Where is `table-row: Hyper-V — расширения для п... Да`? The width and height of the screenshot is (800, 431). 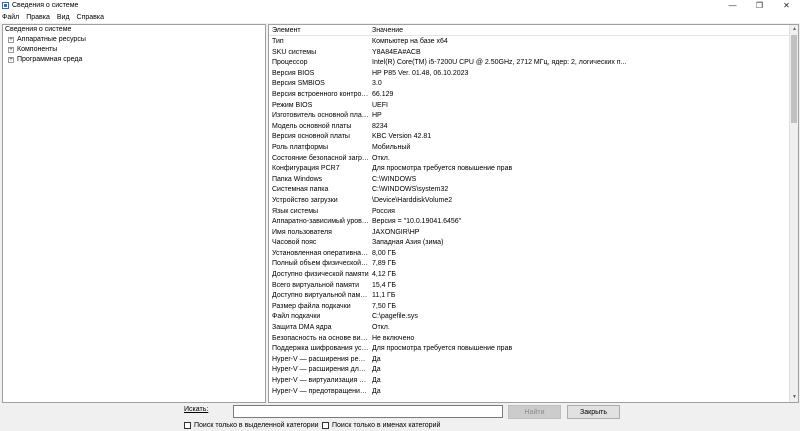 table-row: Hyper-V — расширения для п... Да is located at coordinates (529, 370).